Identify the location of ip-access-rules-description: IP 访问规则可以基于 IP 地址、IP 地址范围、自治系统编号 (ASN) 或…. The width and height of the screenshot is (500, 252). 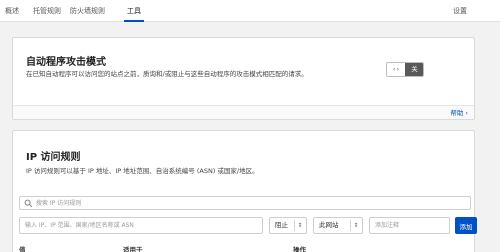
(142, 171).